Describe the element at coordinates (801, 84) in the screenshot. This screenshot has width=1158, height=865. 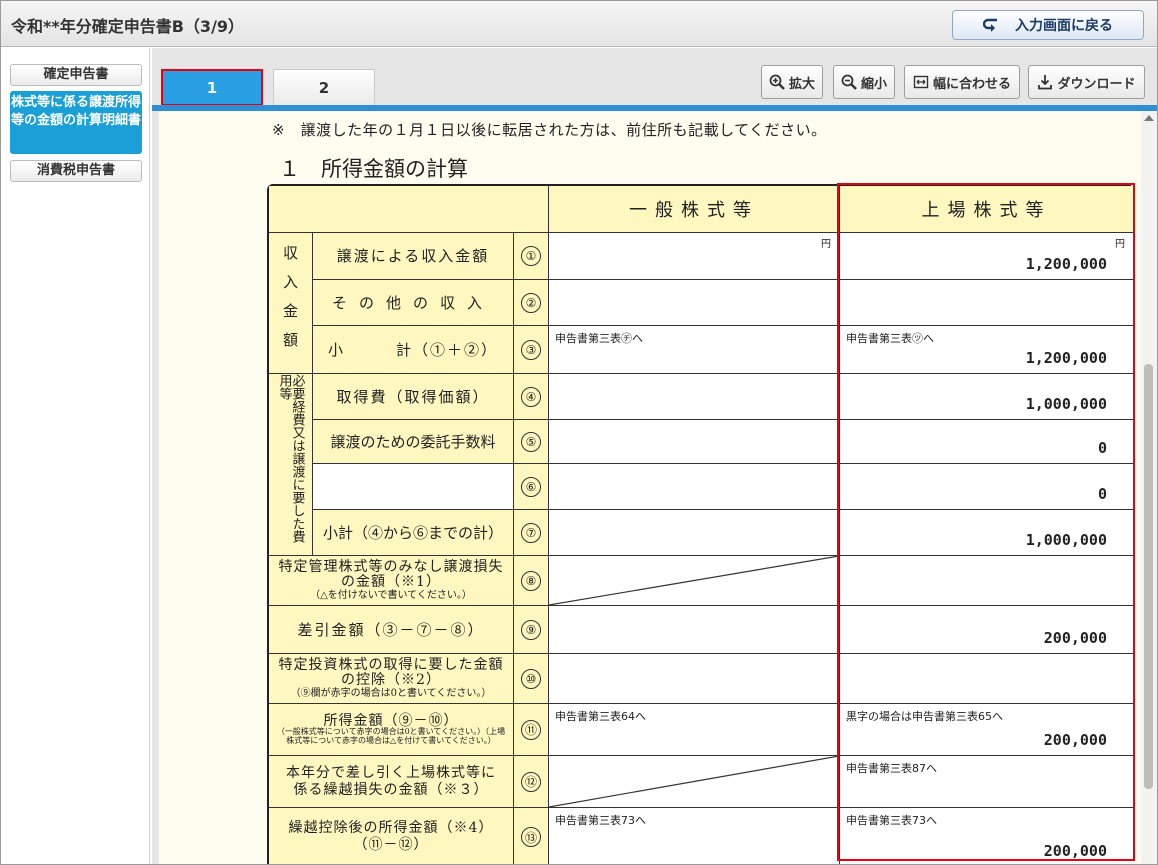
I see `zoom-in-label: 拡大` at that location.